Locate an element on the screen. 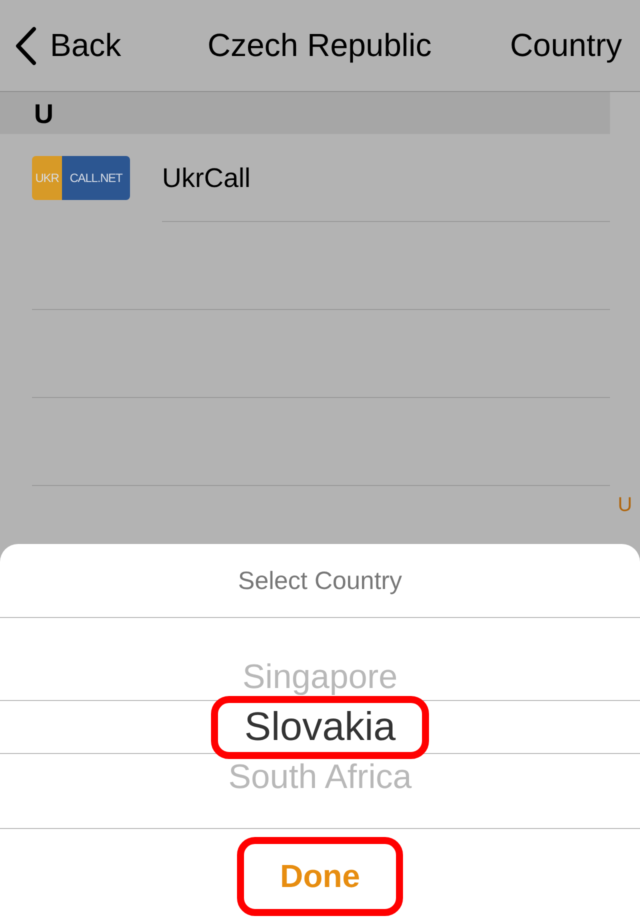 The image size is (640, 924). back-button: Back is located at coordinates (68, 46).